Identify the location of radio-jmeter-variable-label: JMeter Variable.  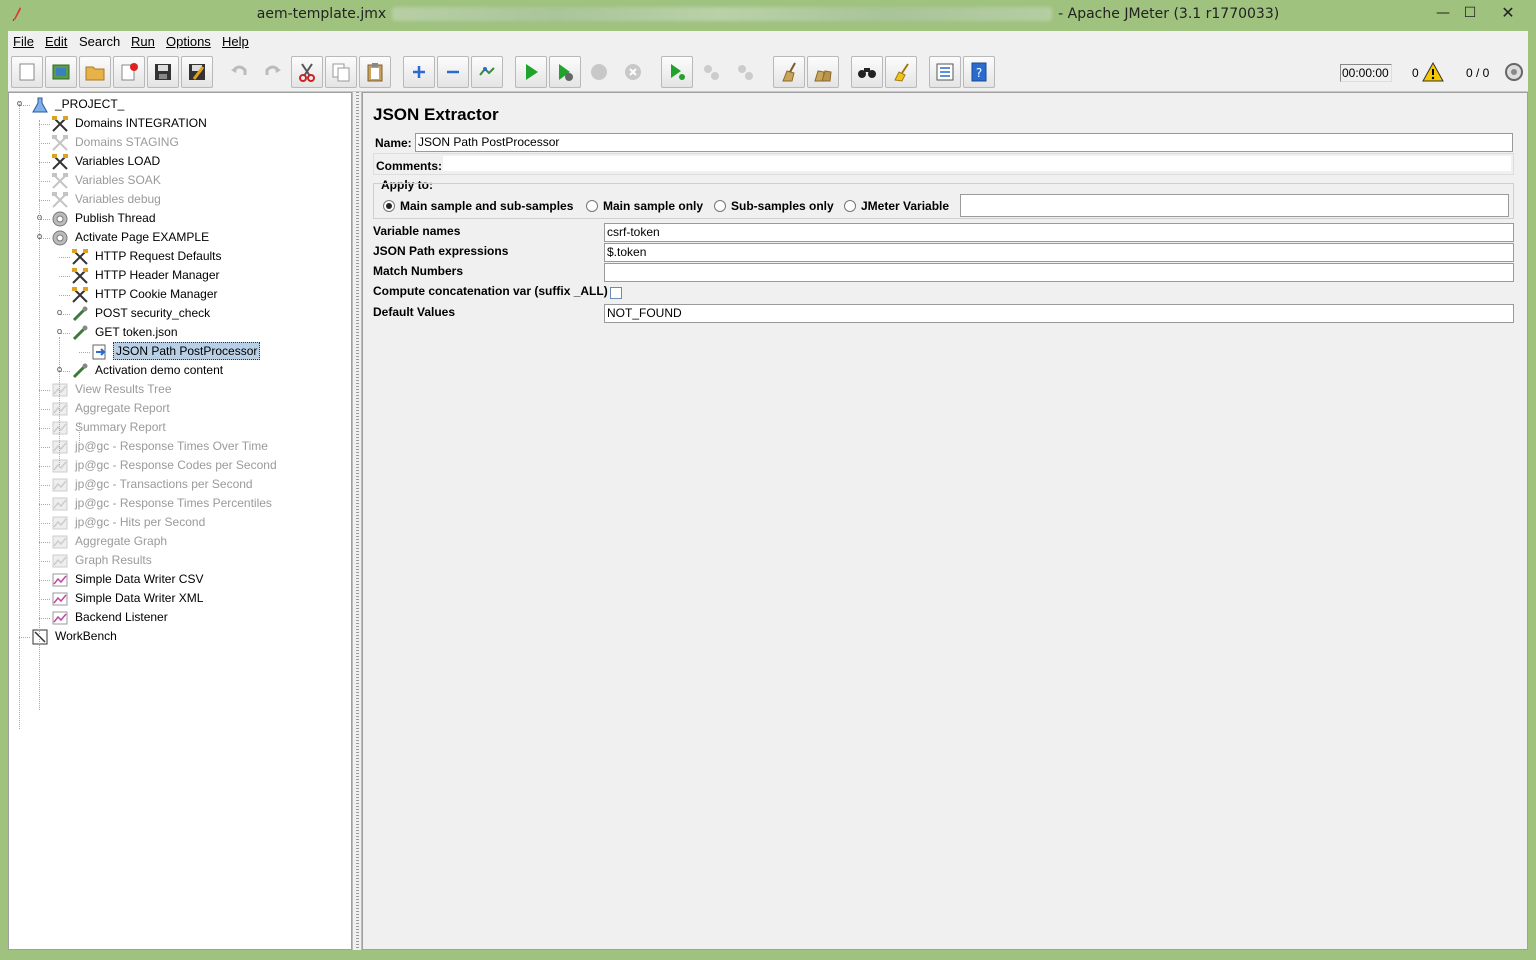
(905, 206).